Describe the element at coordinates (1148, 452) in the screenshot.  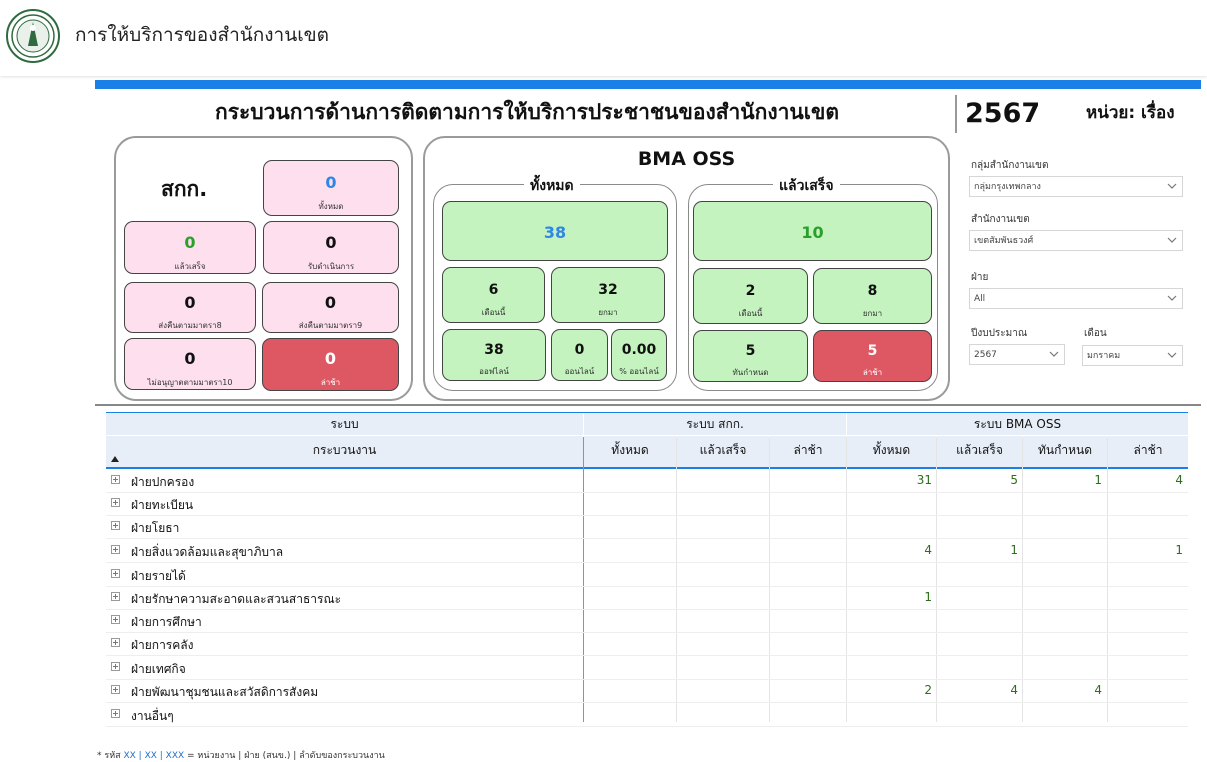
I see `th-col-oss-late: ล่าช้า` at that location.